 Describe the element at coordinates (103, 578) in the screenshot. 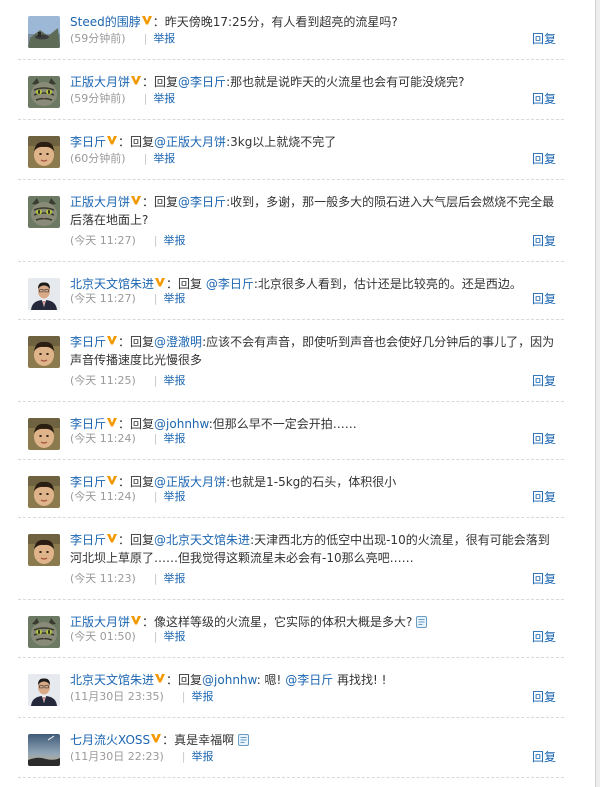

I see `timestamp: (今天 11:23)` at that location.